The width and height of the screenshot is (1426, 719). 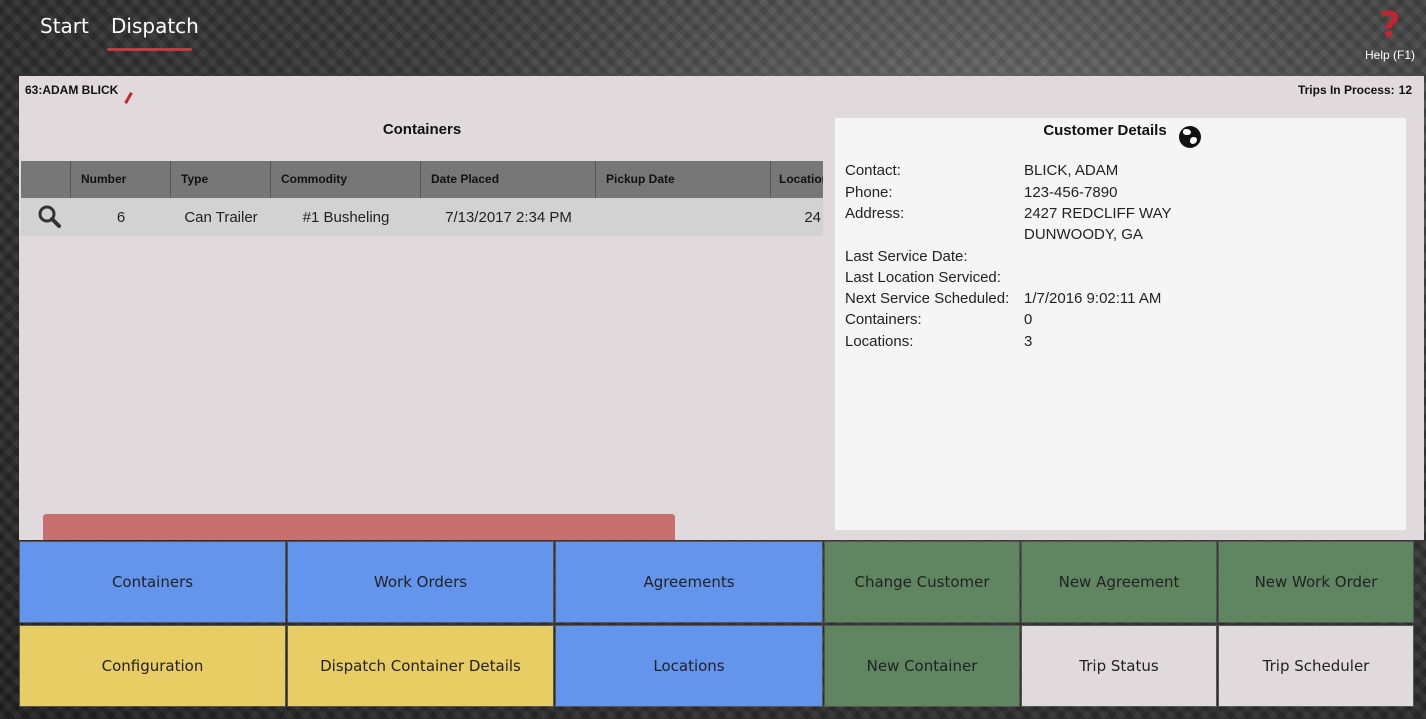 I want to click on change-customer-button: Change Customer, so click(x=922, y=582).